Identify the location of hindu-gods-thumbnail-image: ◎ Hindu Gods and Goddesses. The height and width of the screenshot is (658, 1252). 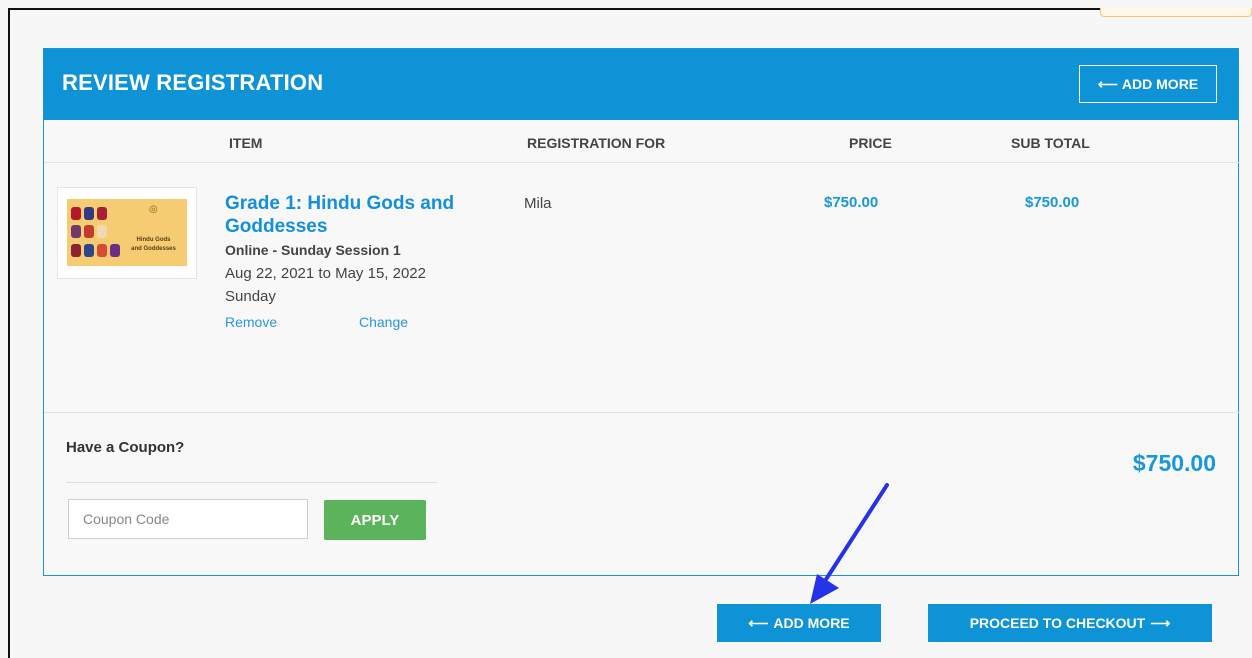
(127, 232).